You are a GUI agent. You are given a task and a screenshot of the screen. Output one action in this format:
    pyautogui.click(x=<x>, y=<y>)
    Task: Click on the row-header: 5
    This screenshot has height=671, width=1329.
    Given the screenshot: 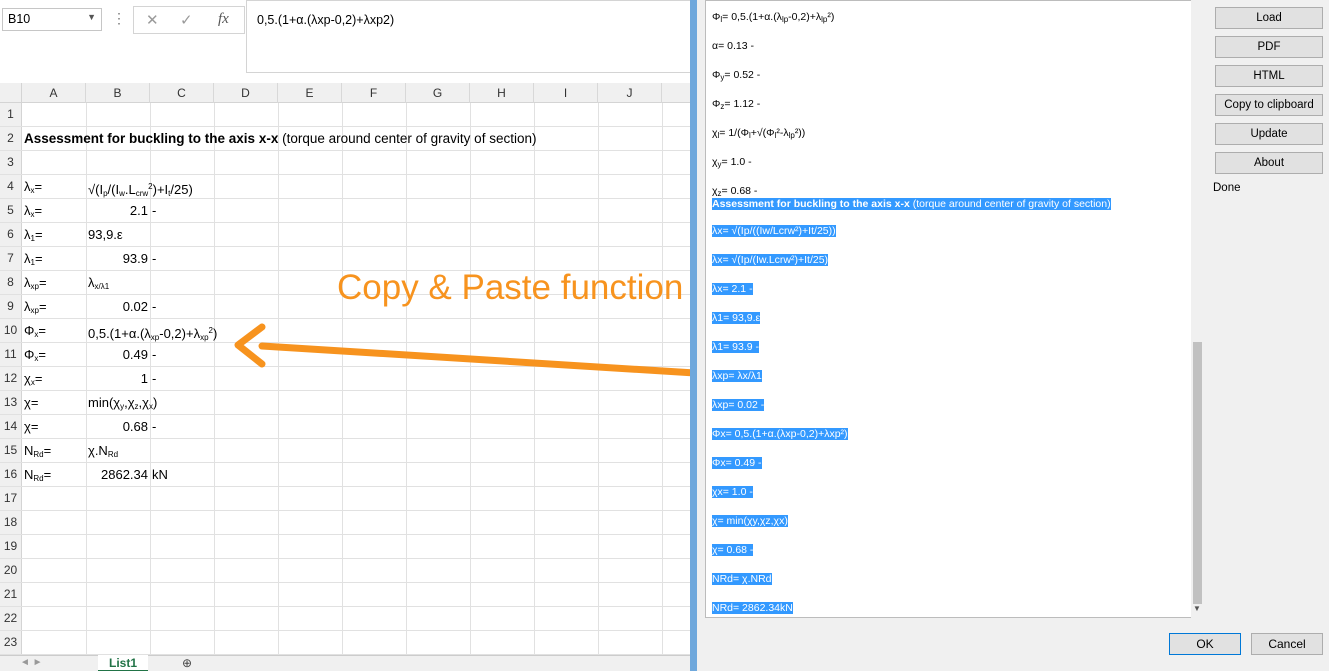 What is the action you would take?
    pyautogui.click(x=11, y=210)
    